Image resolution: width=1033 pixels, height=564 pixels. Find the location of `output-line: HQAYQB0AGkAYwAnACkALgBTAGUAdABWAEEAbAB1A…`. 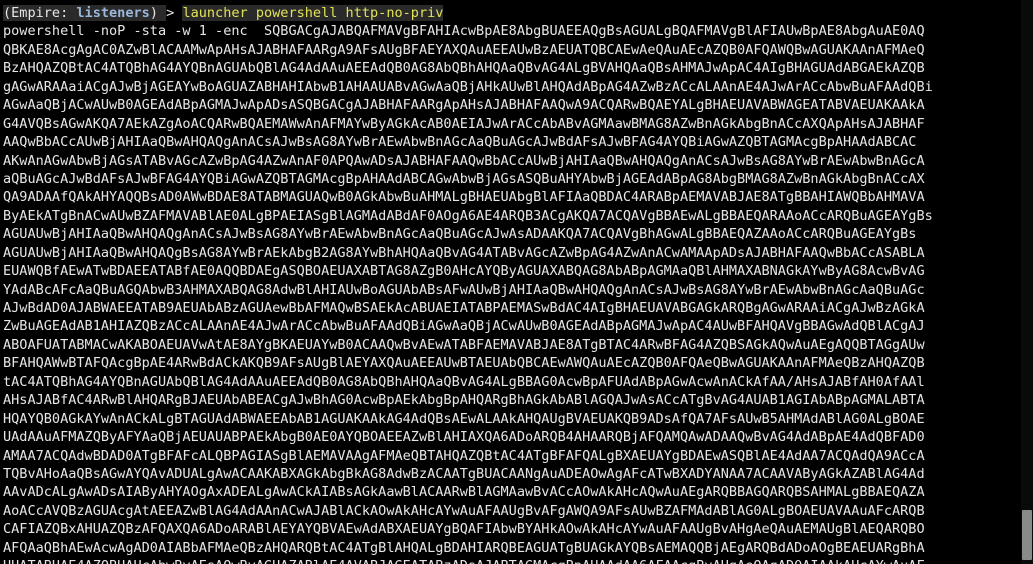

output-line: HQAYQB0AGkAYwAnACkALgBTAGUAdABWAEEAbAB1A… is located at coordinates (464, 418).